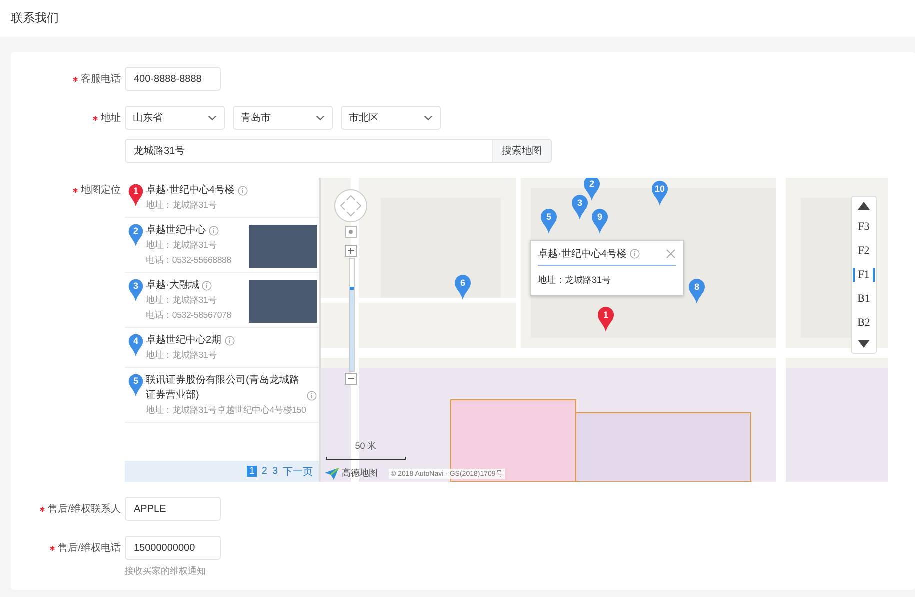 This screenshot has height=597, width=915. Describe the element at coordinates (864, 299) in the screenshot. I see `floor-button: B1` at that location.